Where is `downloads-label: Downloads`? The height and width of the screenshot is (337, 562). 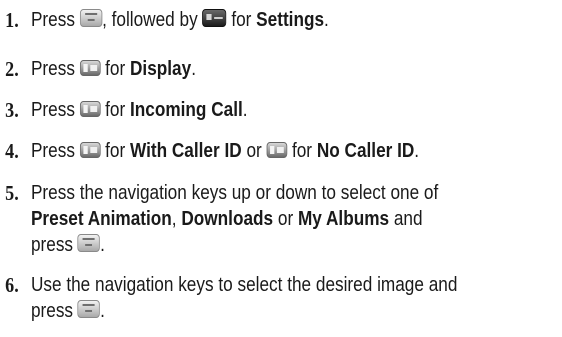 downloads-label: Downloads is located at coordinates (227, 219).